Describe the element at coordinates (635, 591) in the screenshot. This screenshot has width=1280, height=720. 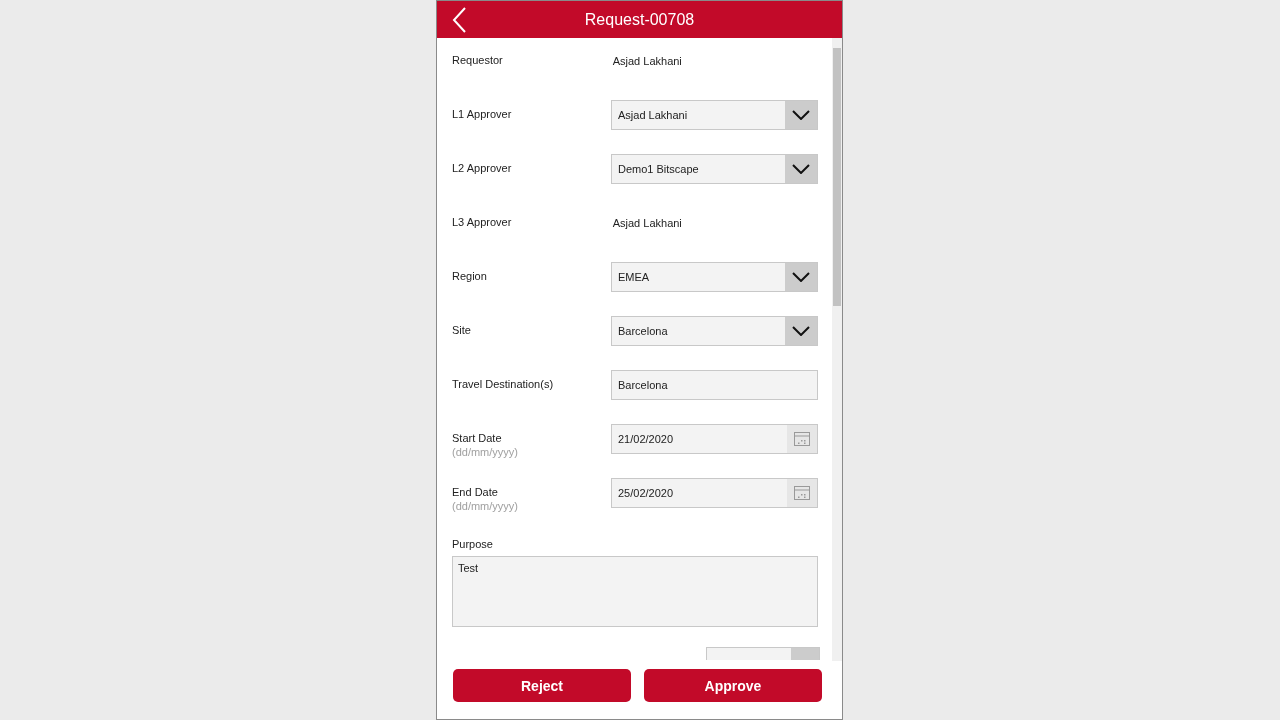
I see `text-area: Test` at that location.